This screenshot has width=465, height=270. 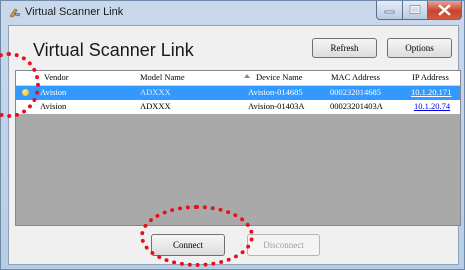 I want to click on minimize-icon, so click(x=389, y=12).